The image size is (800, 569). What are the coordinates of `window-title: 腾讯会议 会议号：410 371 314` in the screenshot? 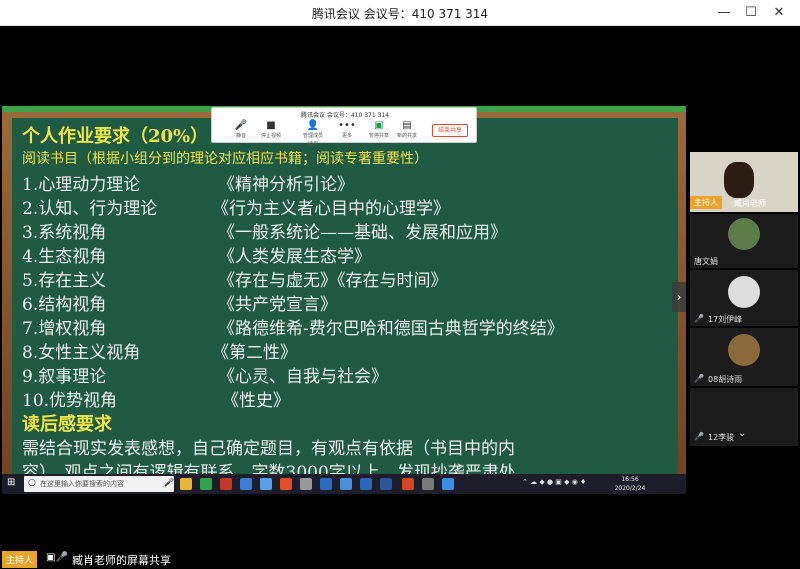 It's located at (400, 14).